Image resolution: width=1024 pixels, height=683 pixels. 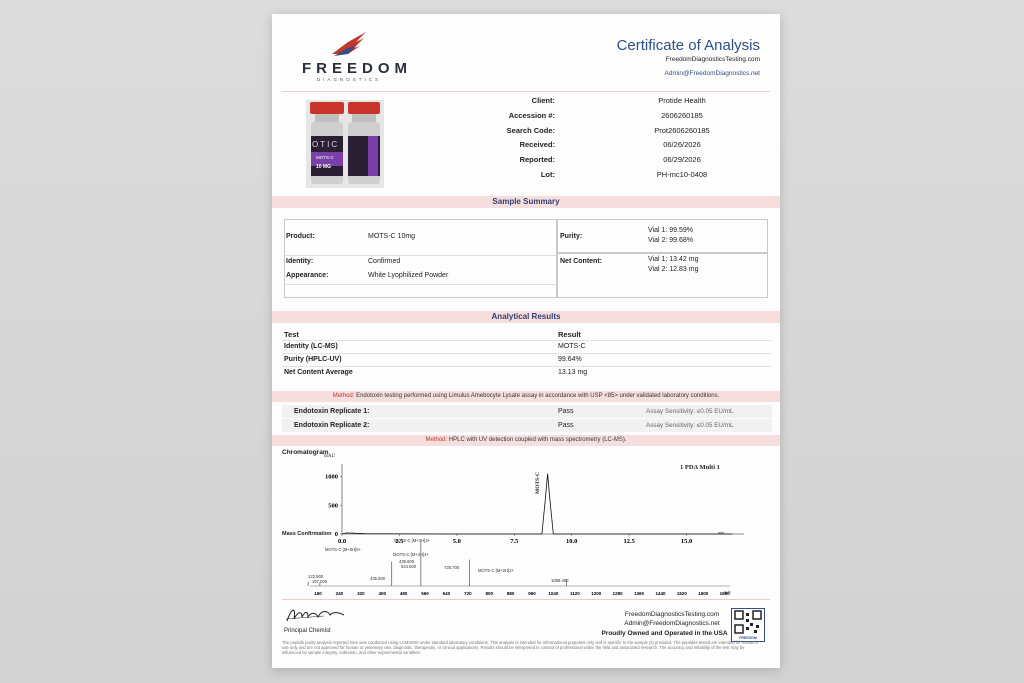 I want to click on chromatogram-y-unit: mAU, so click(x=330, y=456).